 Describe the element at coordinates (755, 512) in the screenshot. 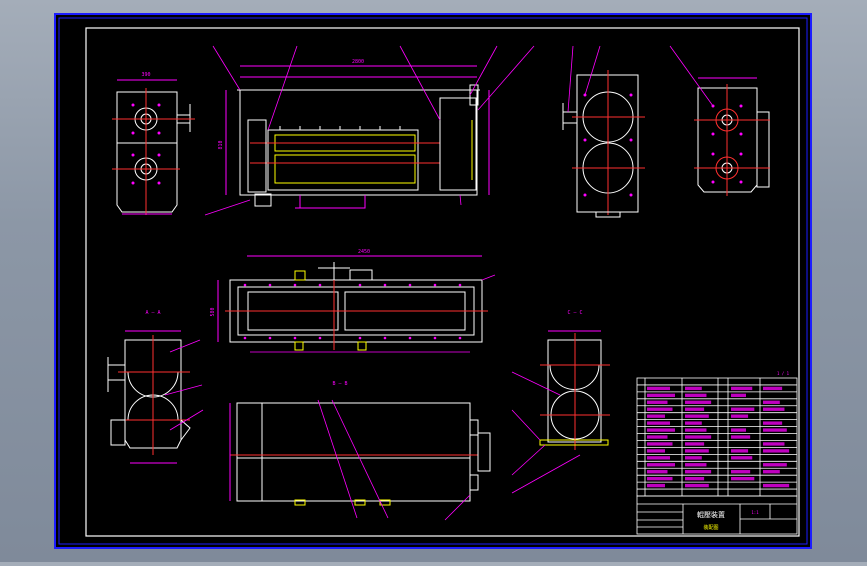

I see `title-block-scale: 1:1` at that location.